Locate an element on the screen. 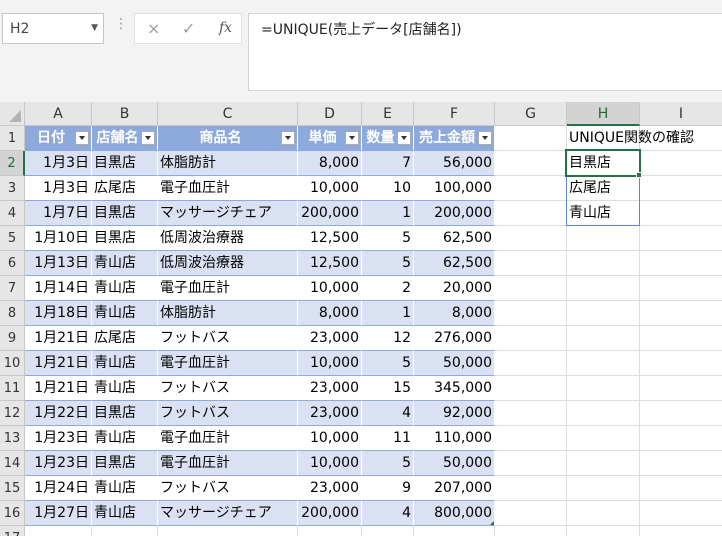 The width and height of the screenshot is (722, 536). table-cell: 100,000 is located at coordinates (454, 188).